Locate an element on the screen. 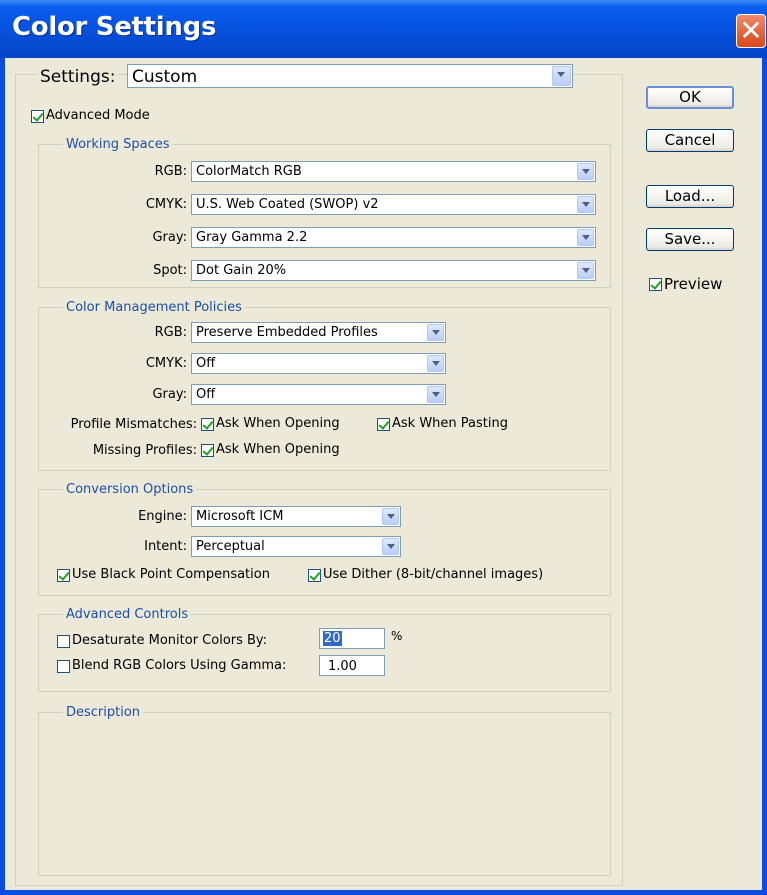 This screenshot has height=895, width=767. ws-rgb-label: RGB: is located at coordinates (170, 171).